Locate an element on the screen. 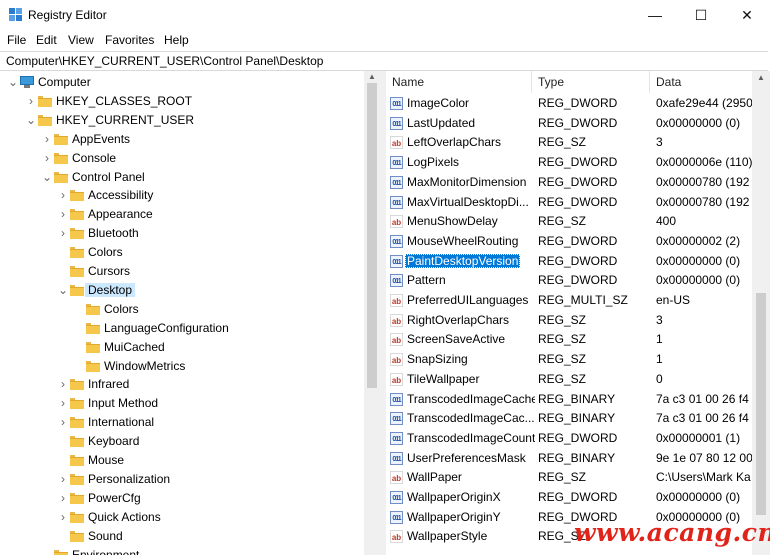  list-scrollbar: ▲ is located at coordinates (761, 313).